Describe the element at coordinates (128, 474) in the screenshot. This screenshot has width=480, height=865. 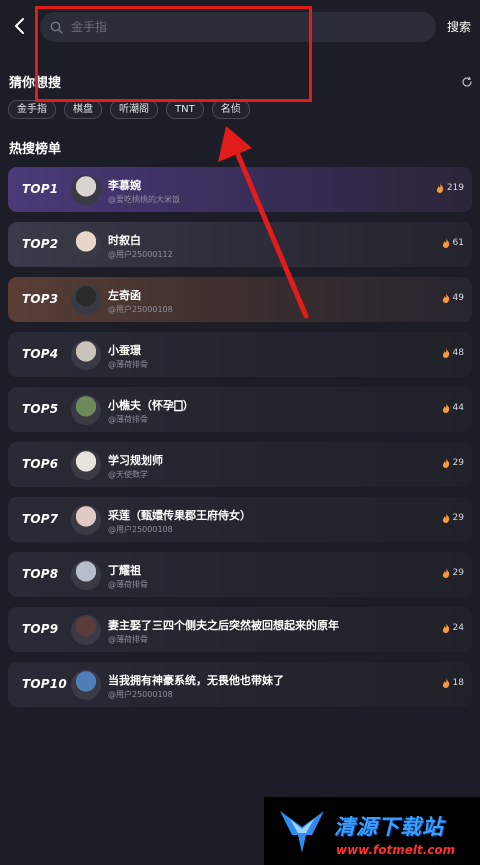
I see `item-author: @天使数学` at that location.